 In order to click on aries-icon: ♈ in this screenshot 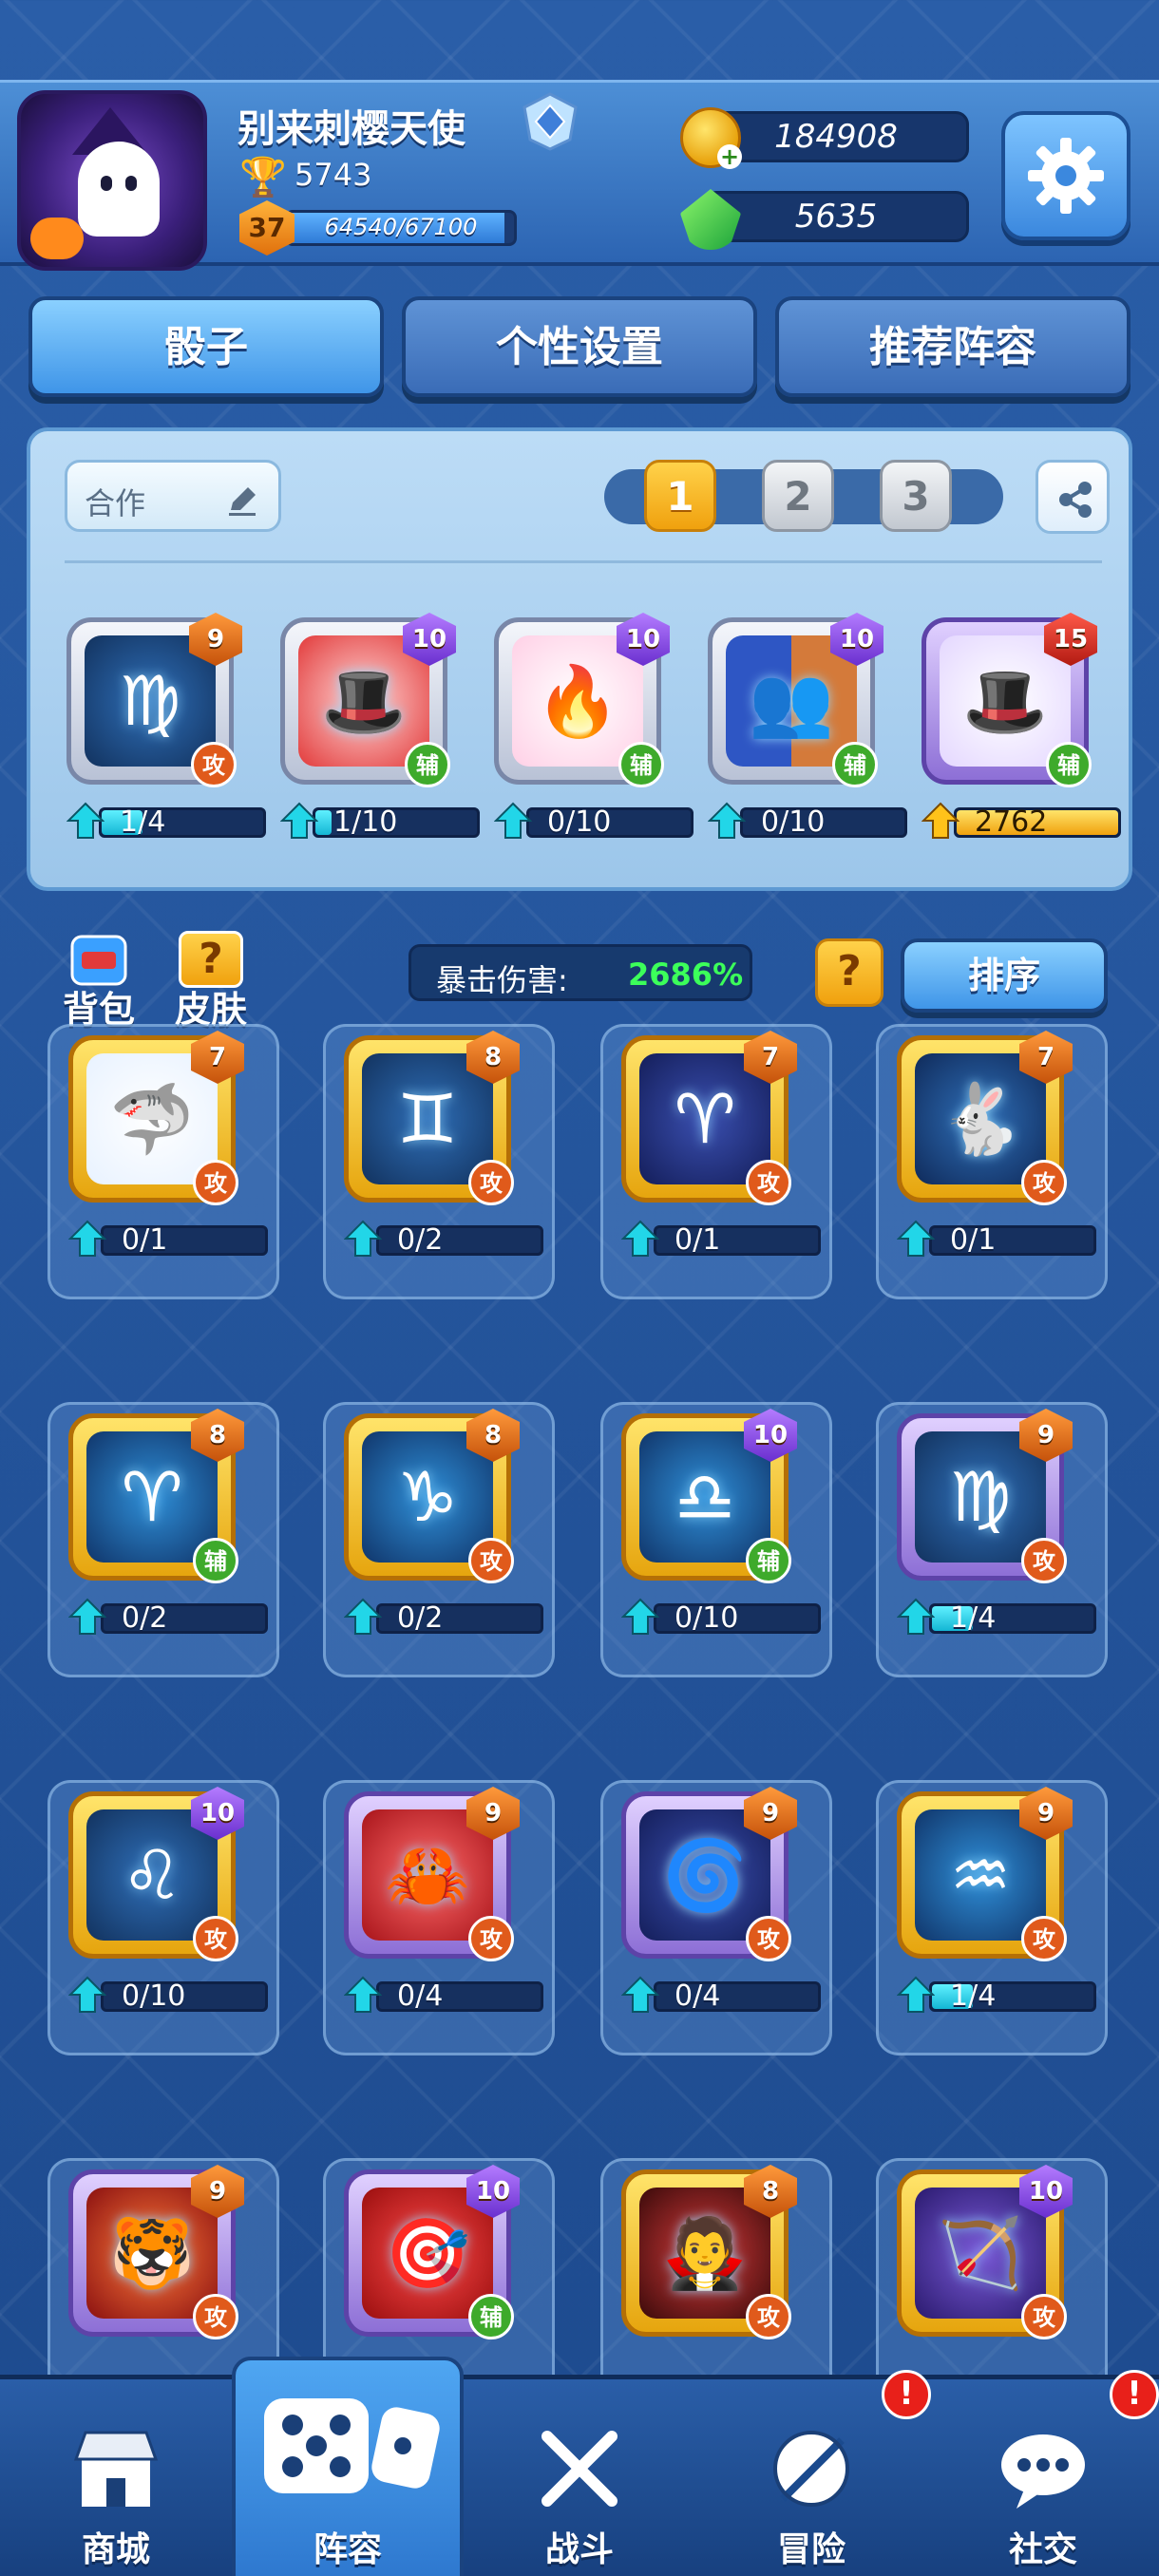, I will do `click(705, 1119)`.